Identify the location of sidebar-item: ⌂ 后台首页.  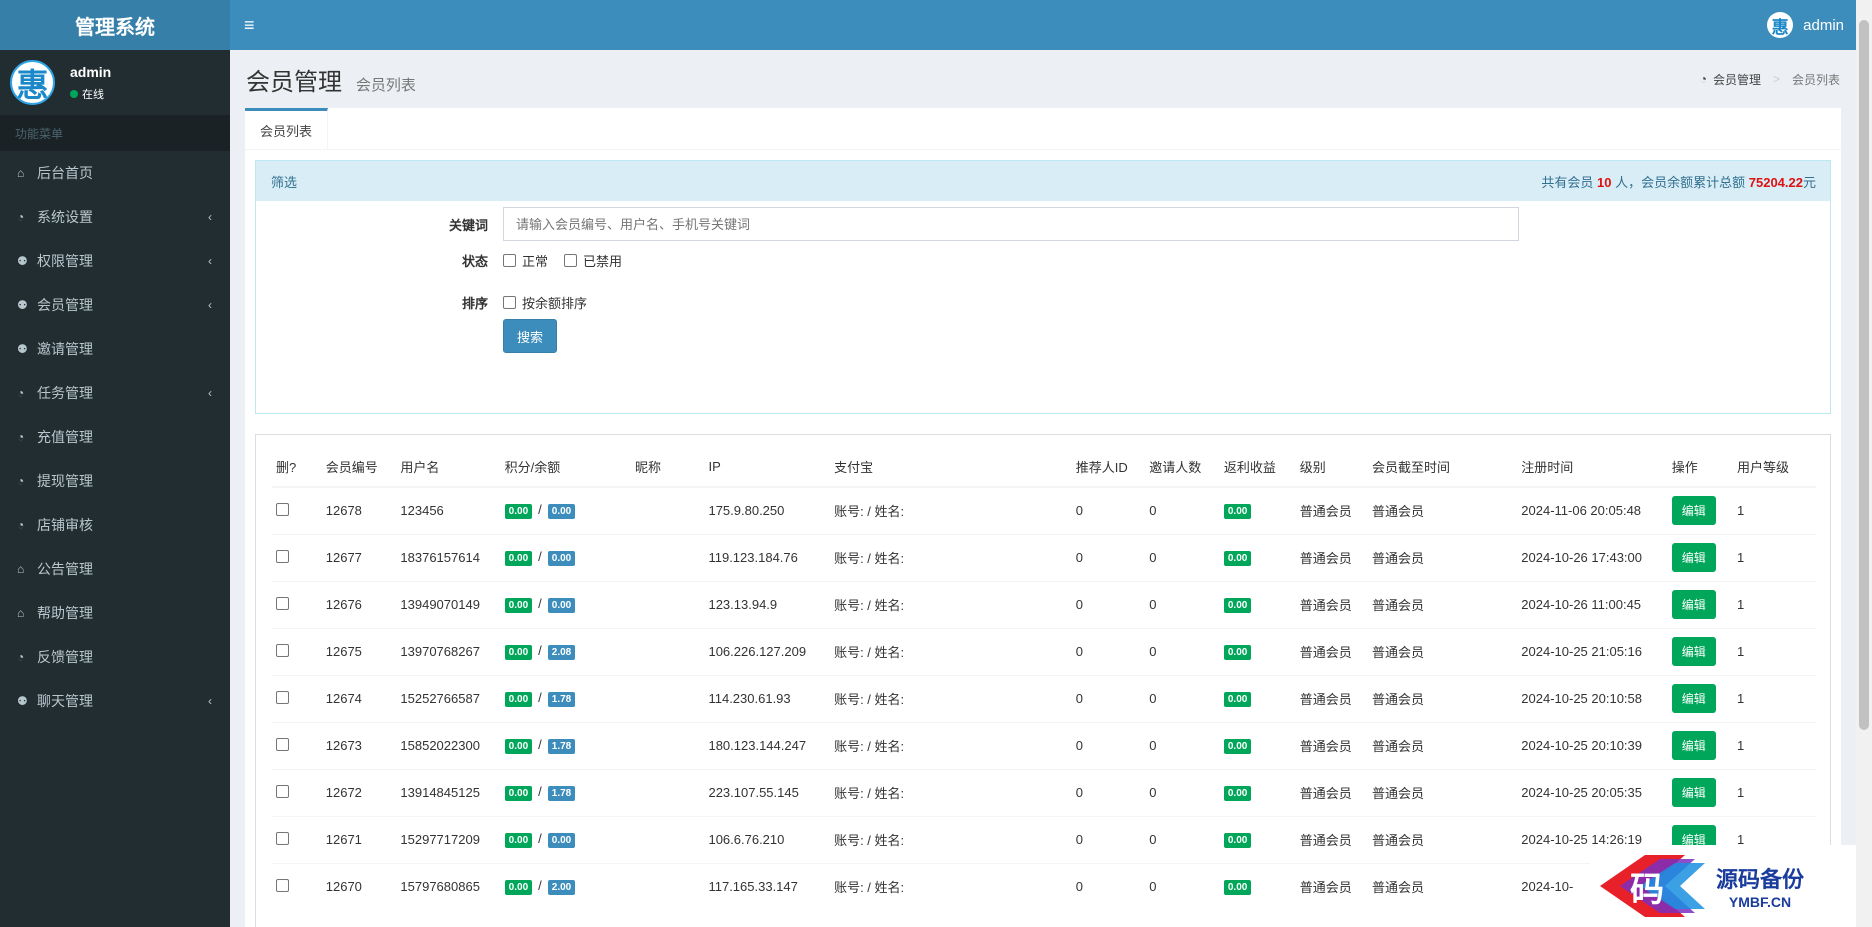
(115, 173).